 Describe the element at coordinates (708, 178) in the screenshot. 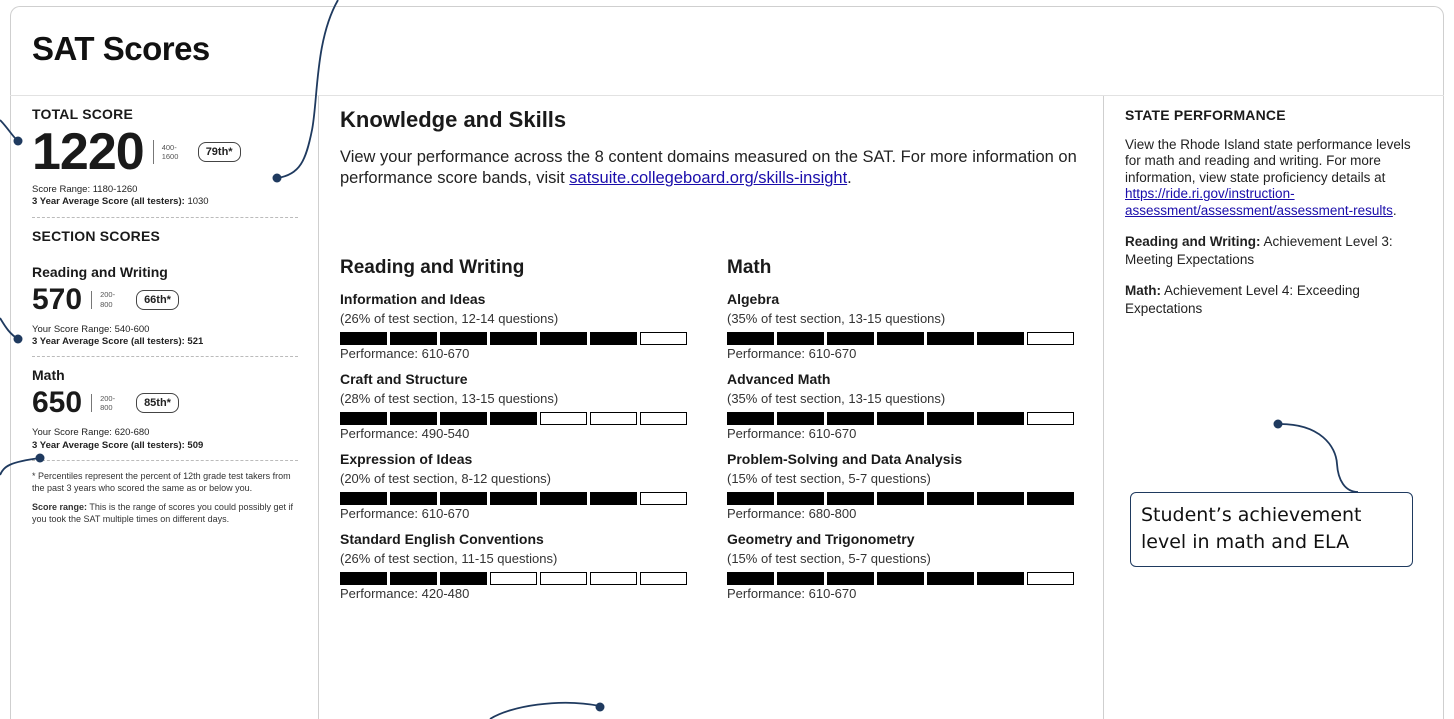

I see `skills-insight-link: satsuite.collegeboard.org/skills-insight` at that location.